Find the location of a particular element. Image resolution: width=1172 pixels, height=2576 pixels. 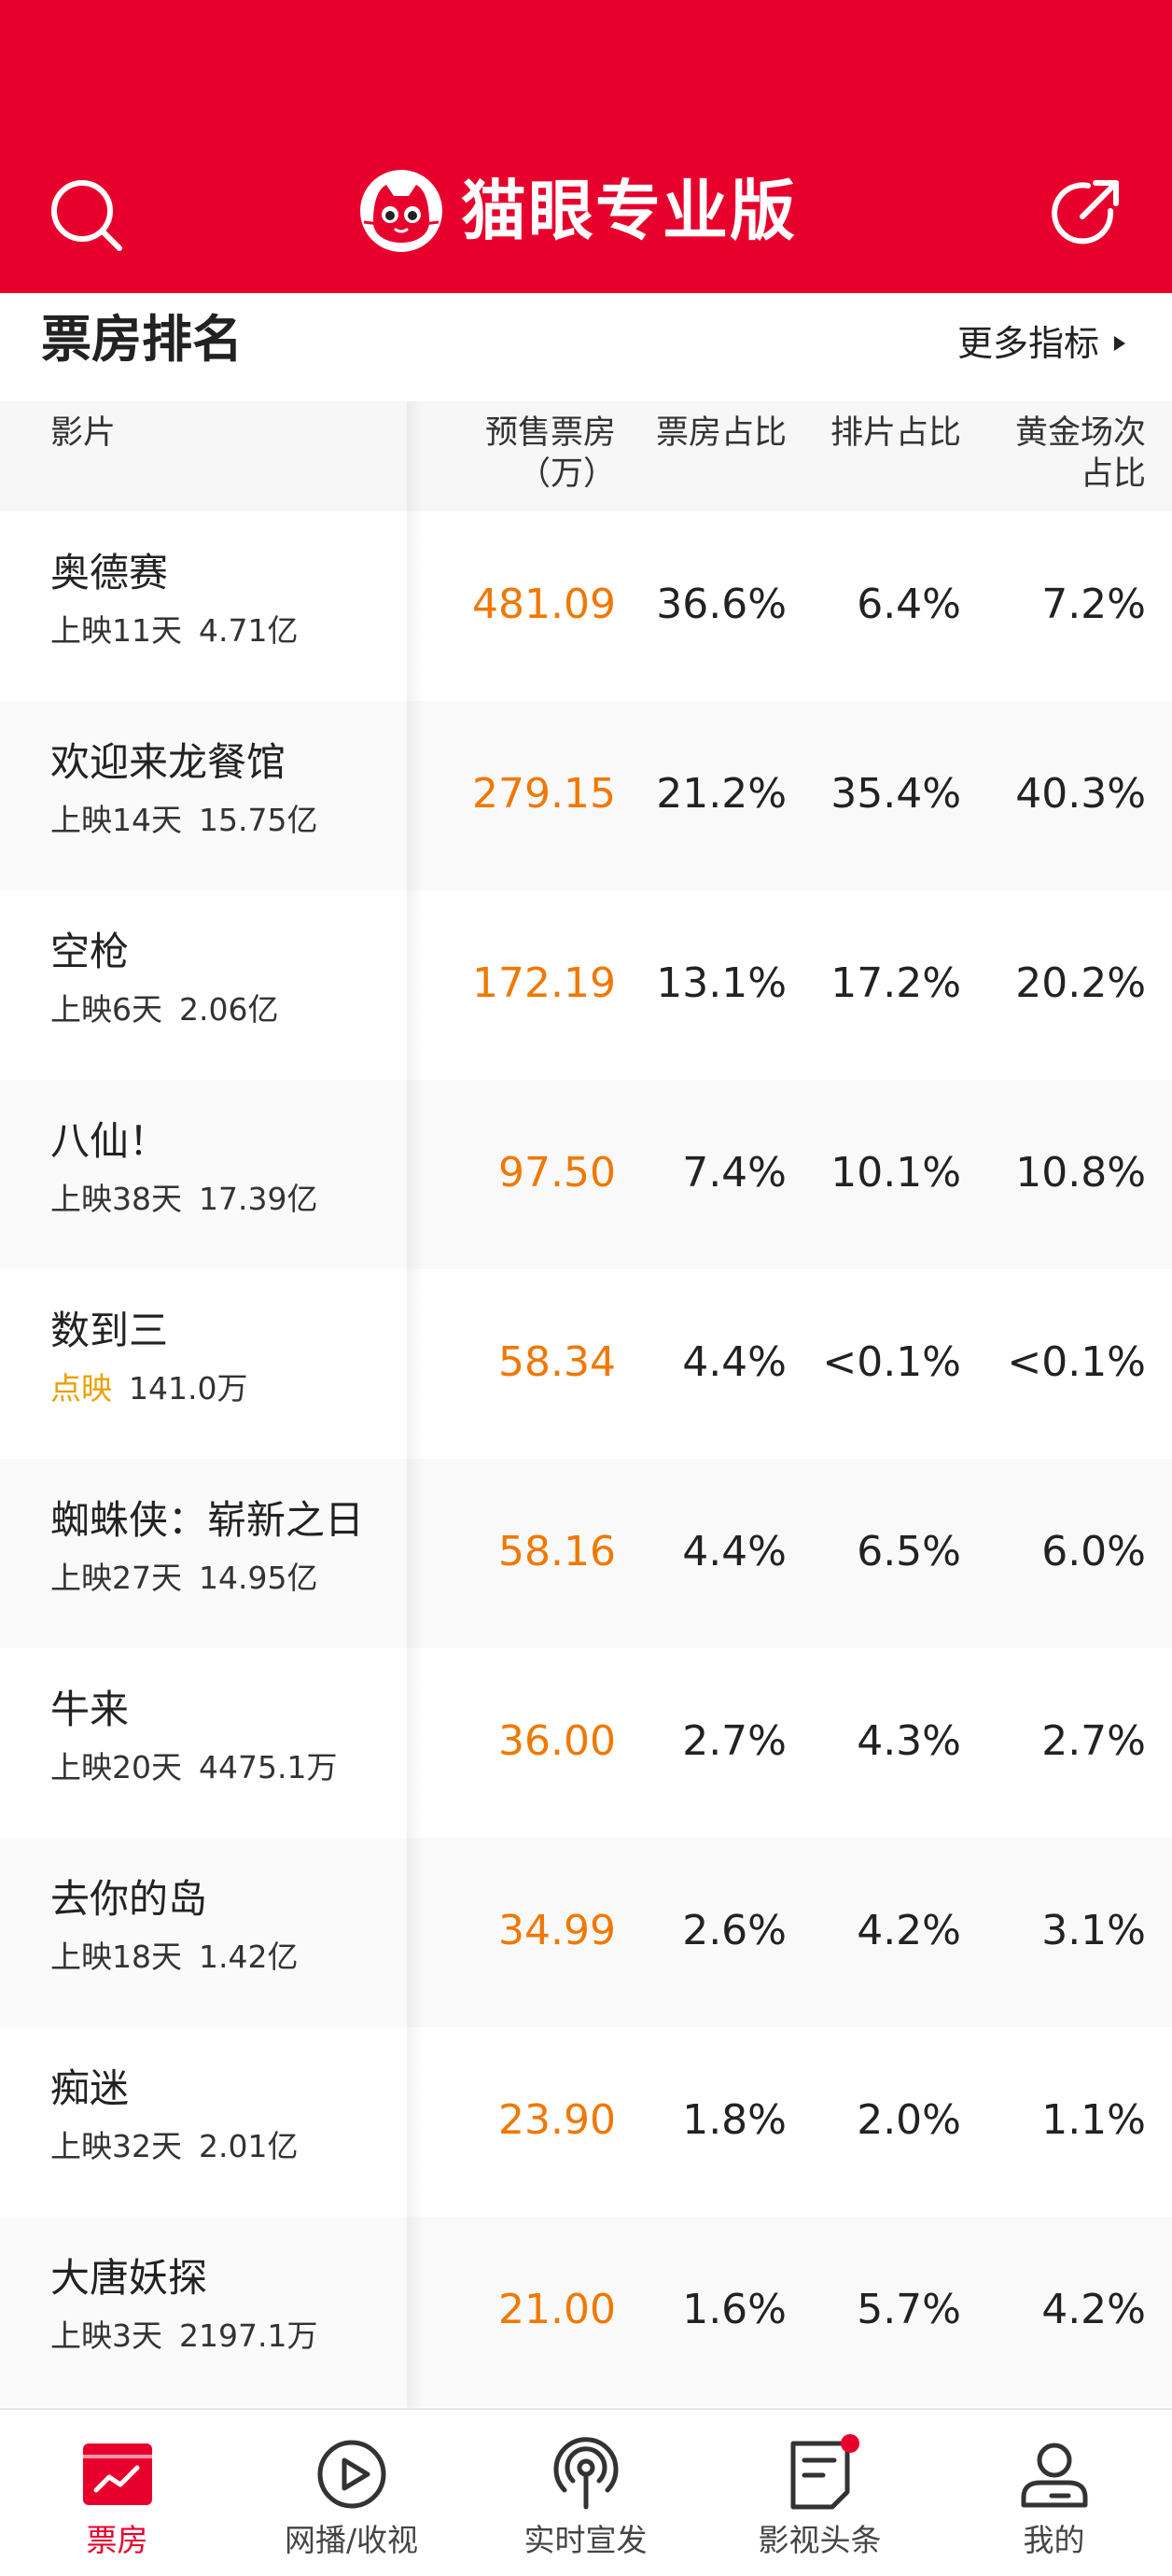

golden-share-value: 4.2% is located at coordinates (1093, 2309).